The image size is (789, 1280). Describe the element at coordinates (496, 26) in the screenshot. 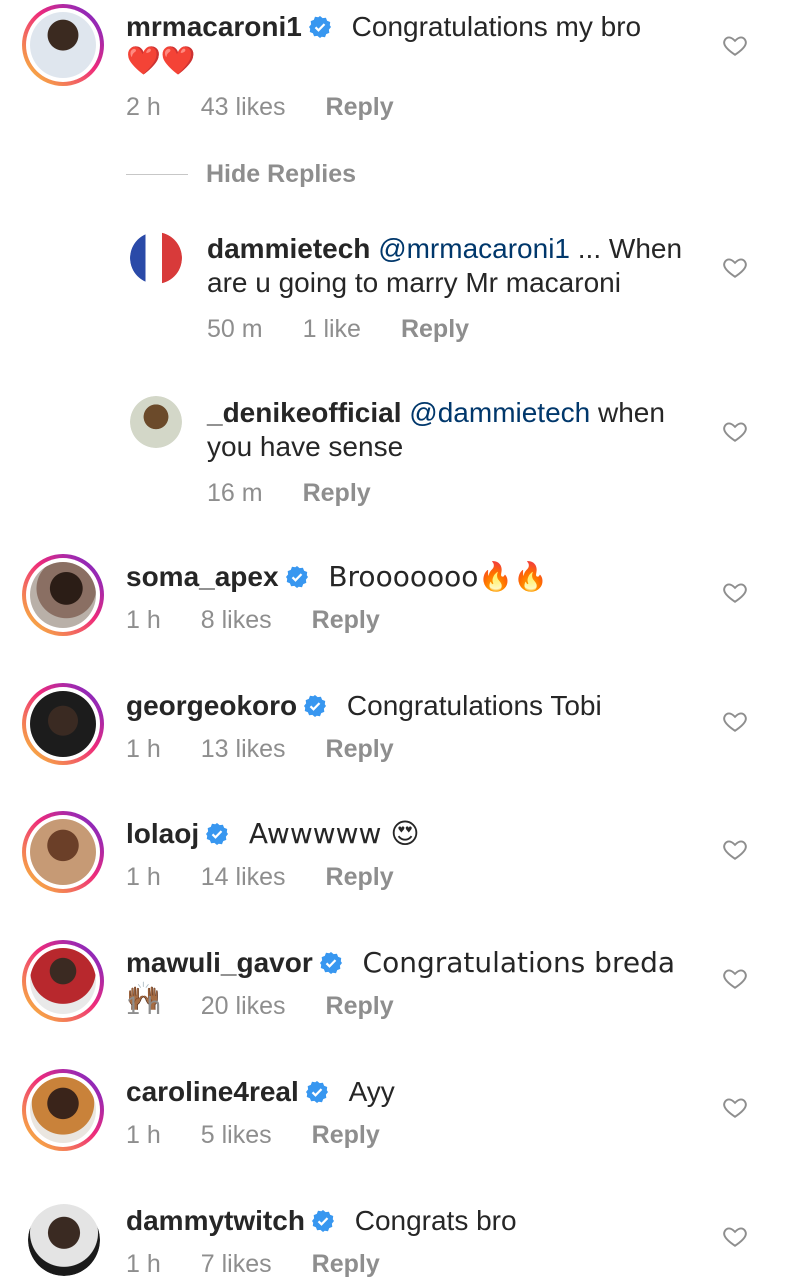

I see `comment-body: Congratulations my bro` at that location.